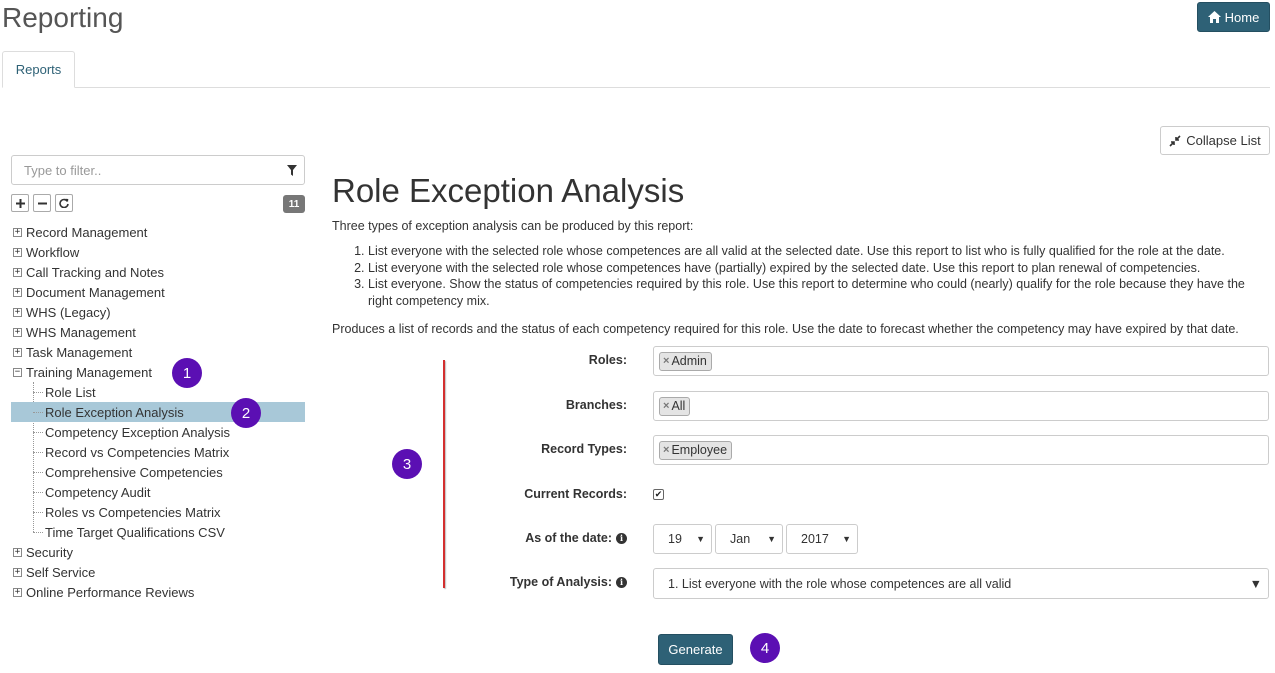 Image resolution: width=1275 pixels, height=673 pixels. Describe the element at coordinates (158, 552) in the screenshot. I see `tree-item-security: + Security` at that location.